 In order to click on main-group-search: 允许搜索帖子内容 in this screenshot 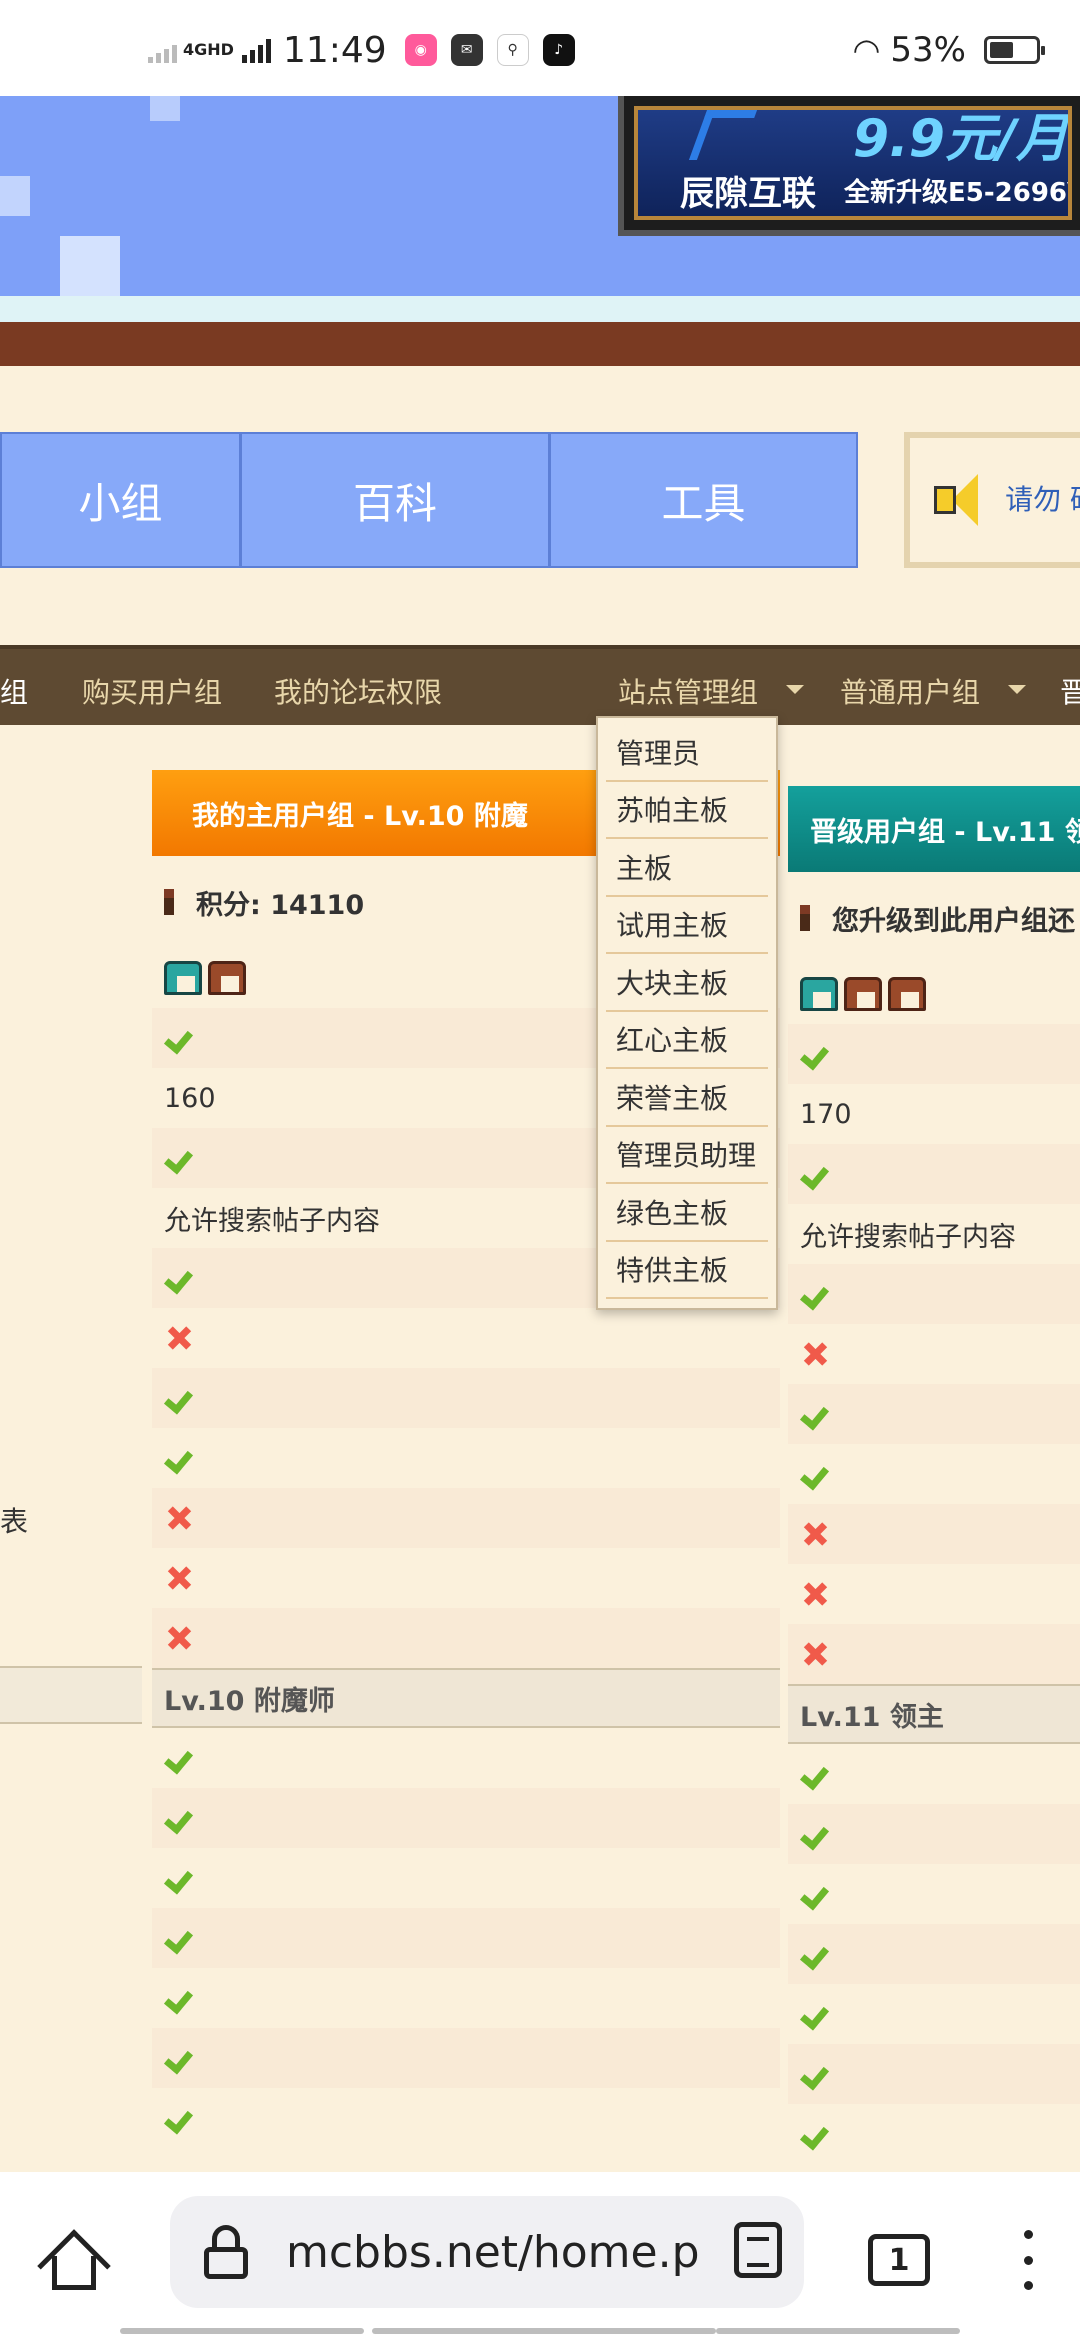, I will do `click(272, 1221)`.